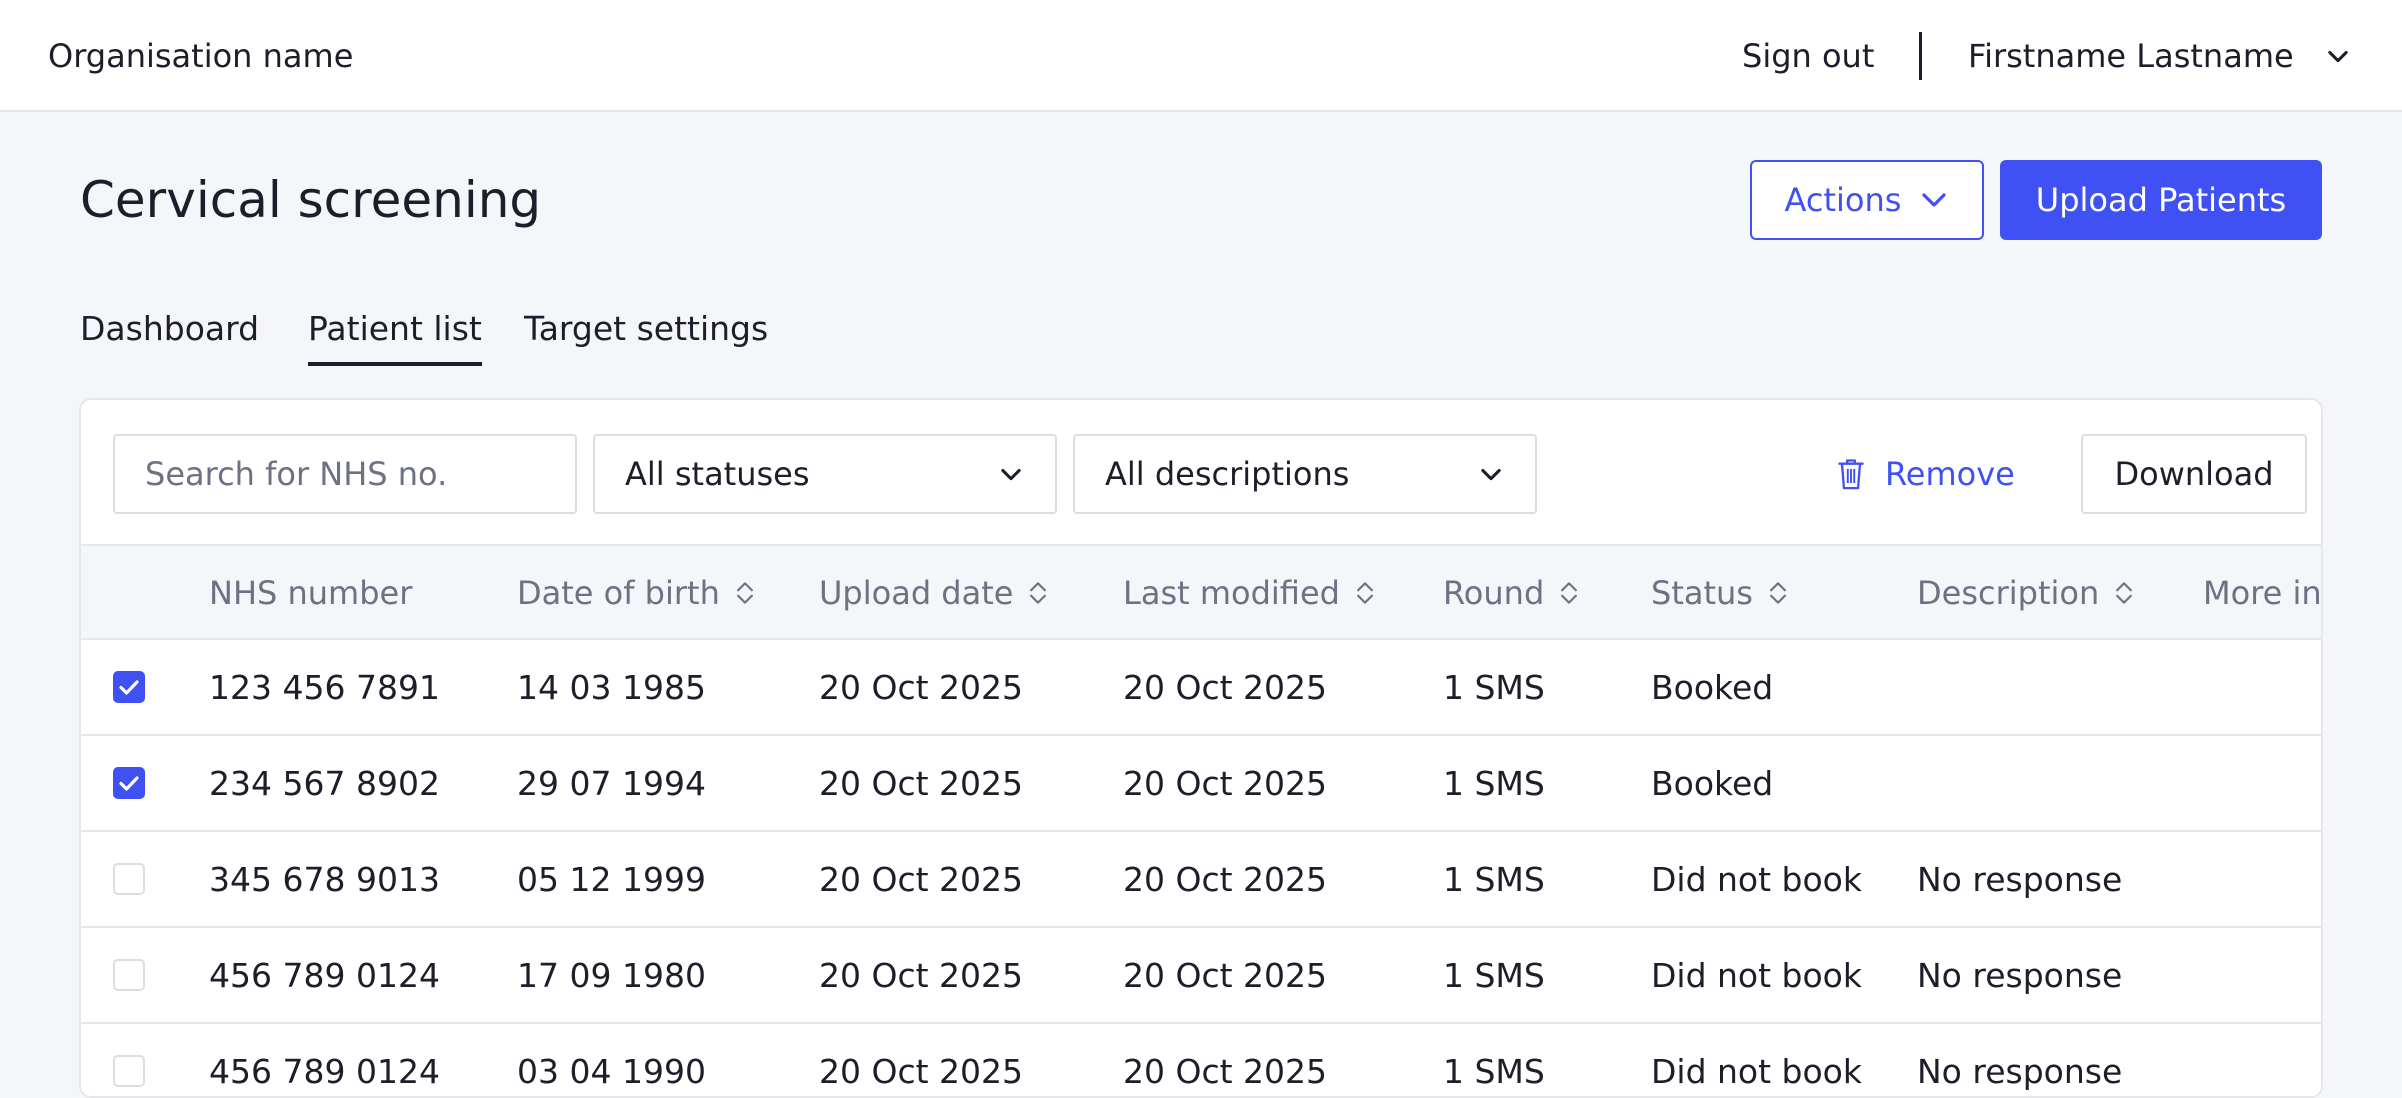  I want to click on tab-target-settings: Target settings, so click(646, 329).